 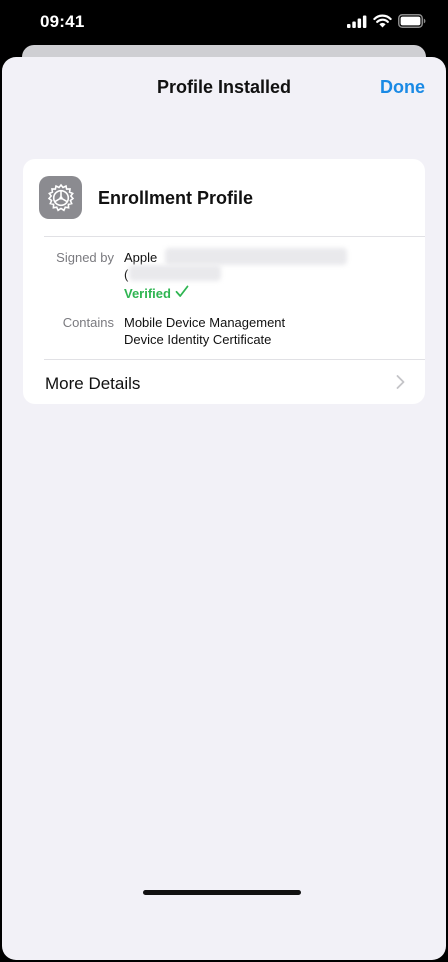 What do you see at coordinates (62, 21) in the screenshot?
I see `status-time: 09:41` at bounding box center [62, 21].